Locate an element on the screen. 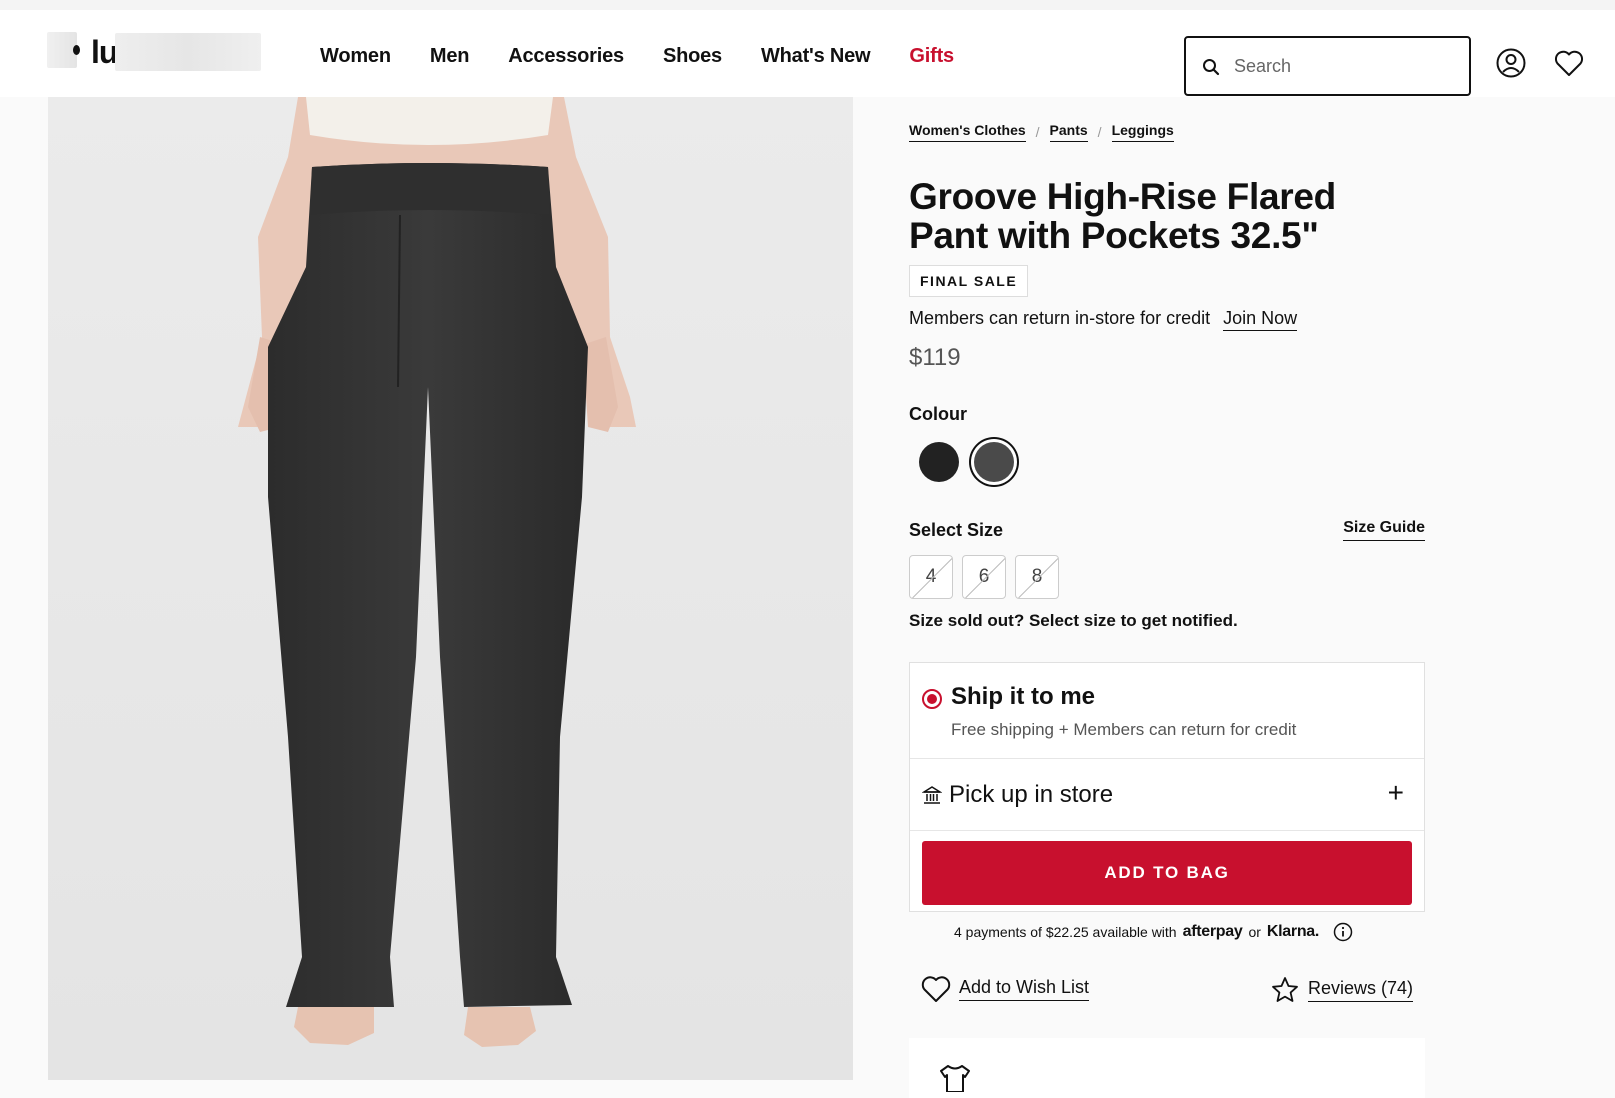 This screenshot has width=1615, height=1098. nav-shoes: Shoes is located at coordinates (692, 56).